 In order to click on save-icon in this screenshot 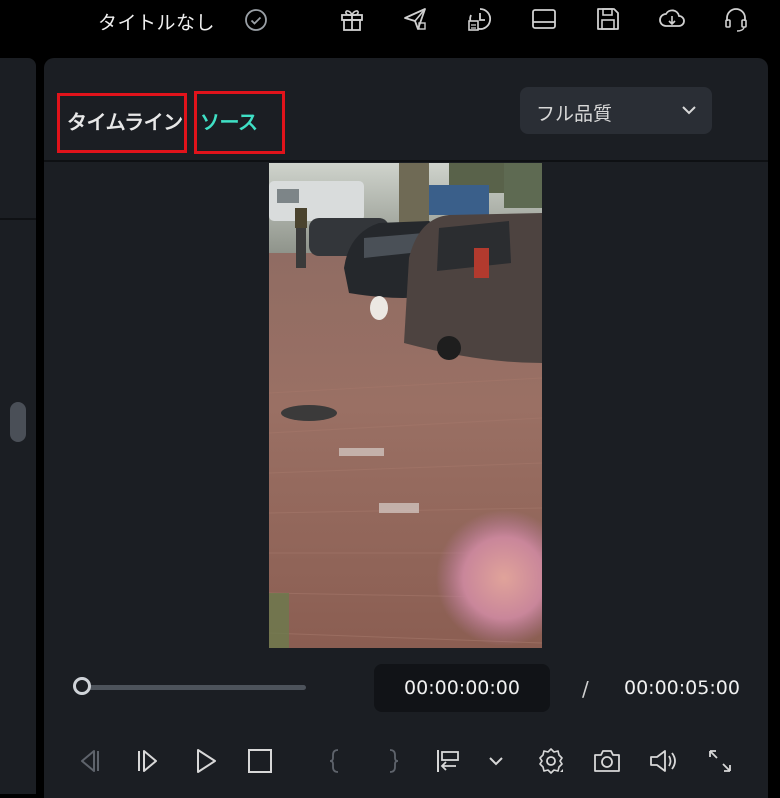, I will do `click(608, 19)`.